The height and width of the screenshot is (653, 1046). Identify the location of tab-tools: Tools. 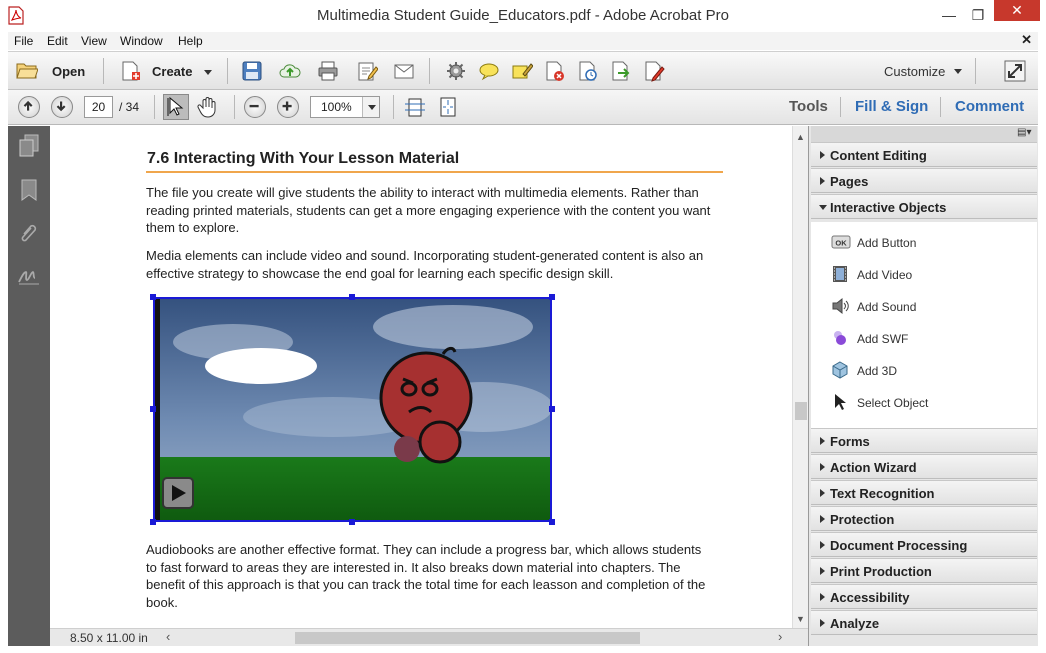
(808, 106).